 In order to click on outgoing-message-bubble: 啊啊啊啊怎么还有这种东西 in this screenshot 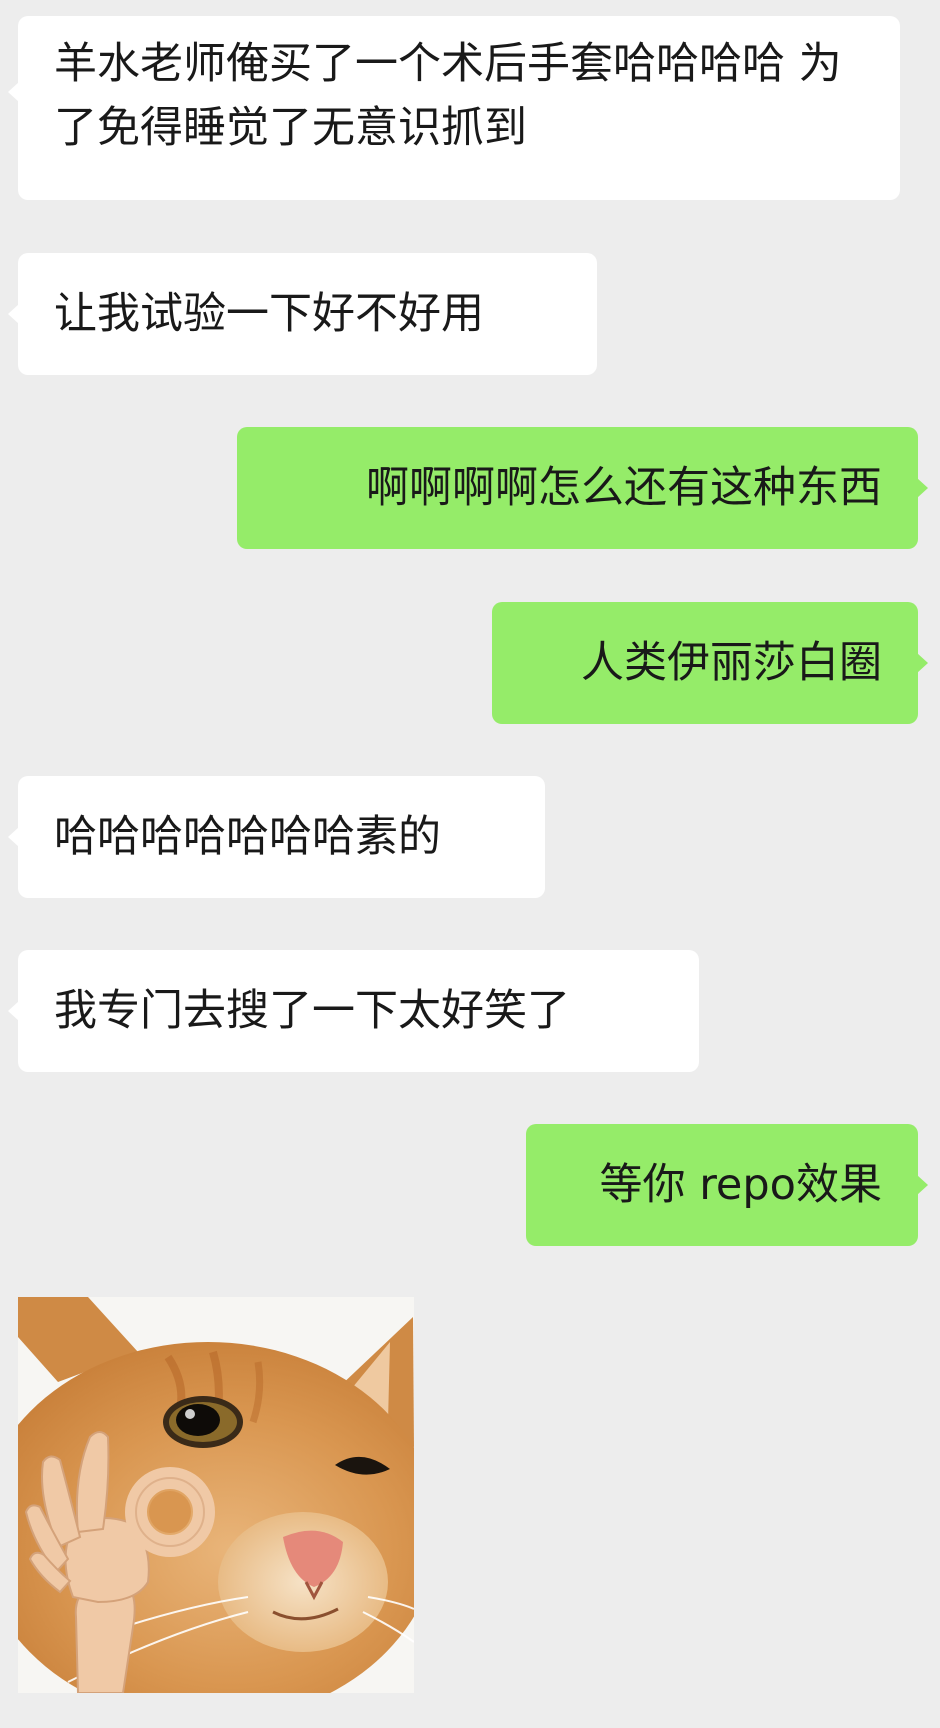, I will do `click(582, 488)`.